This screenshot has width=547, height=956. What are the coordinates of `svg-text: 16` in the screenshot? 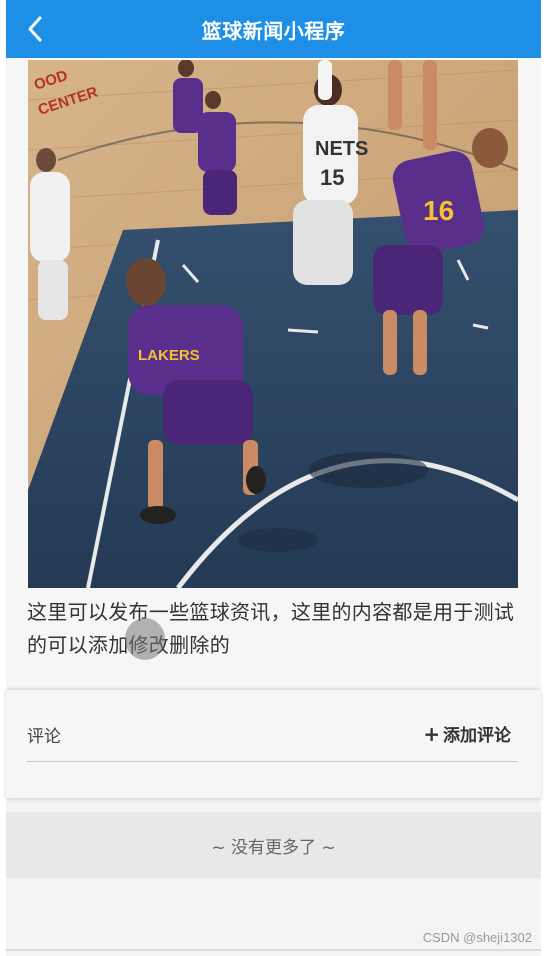 It's located at (438, 210).